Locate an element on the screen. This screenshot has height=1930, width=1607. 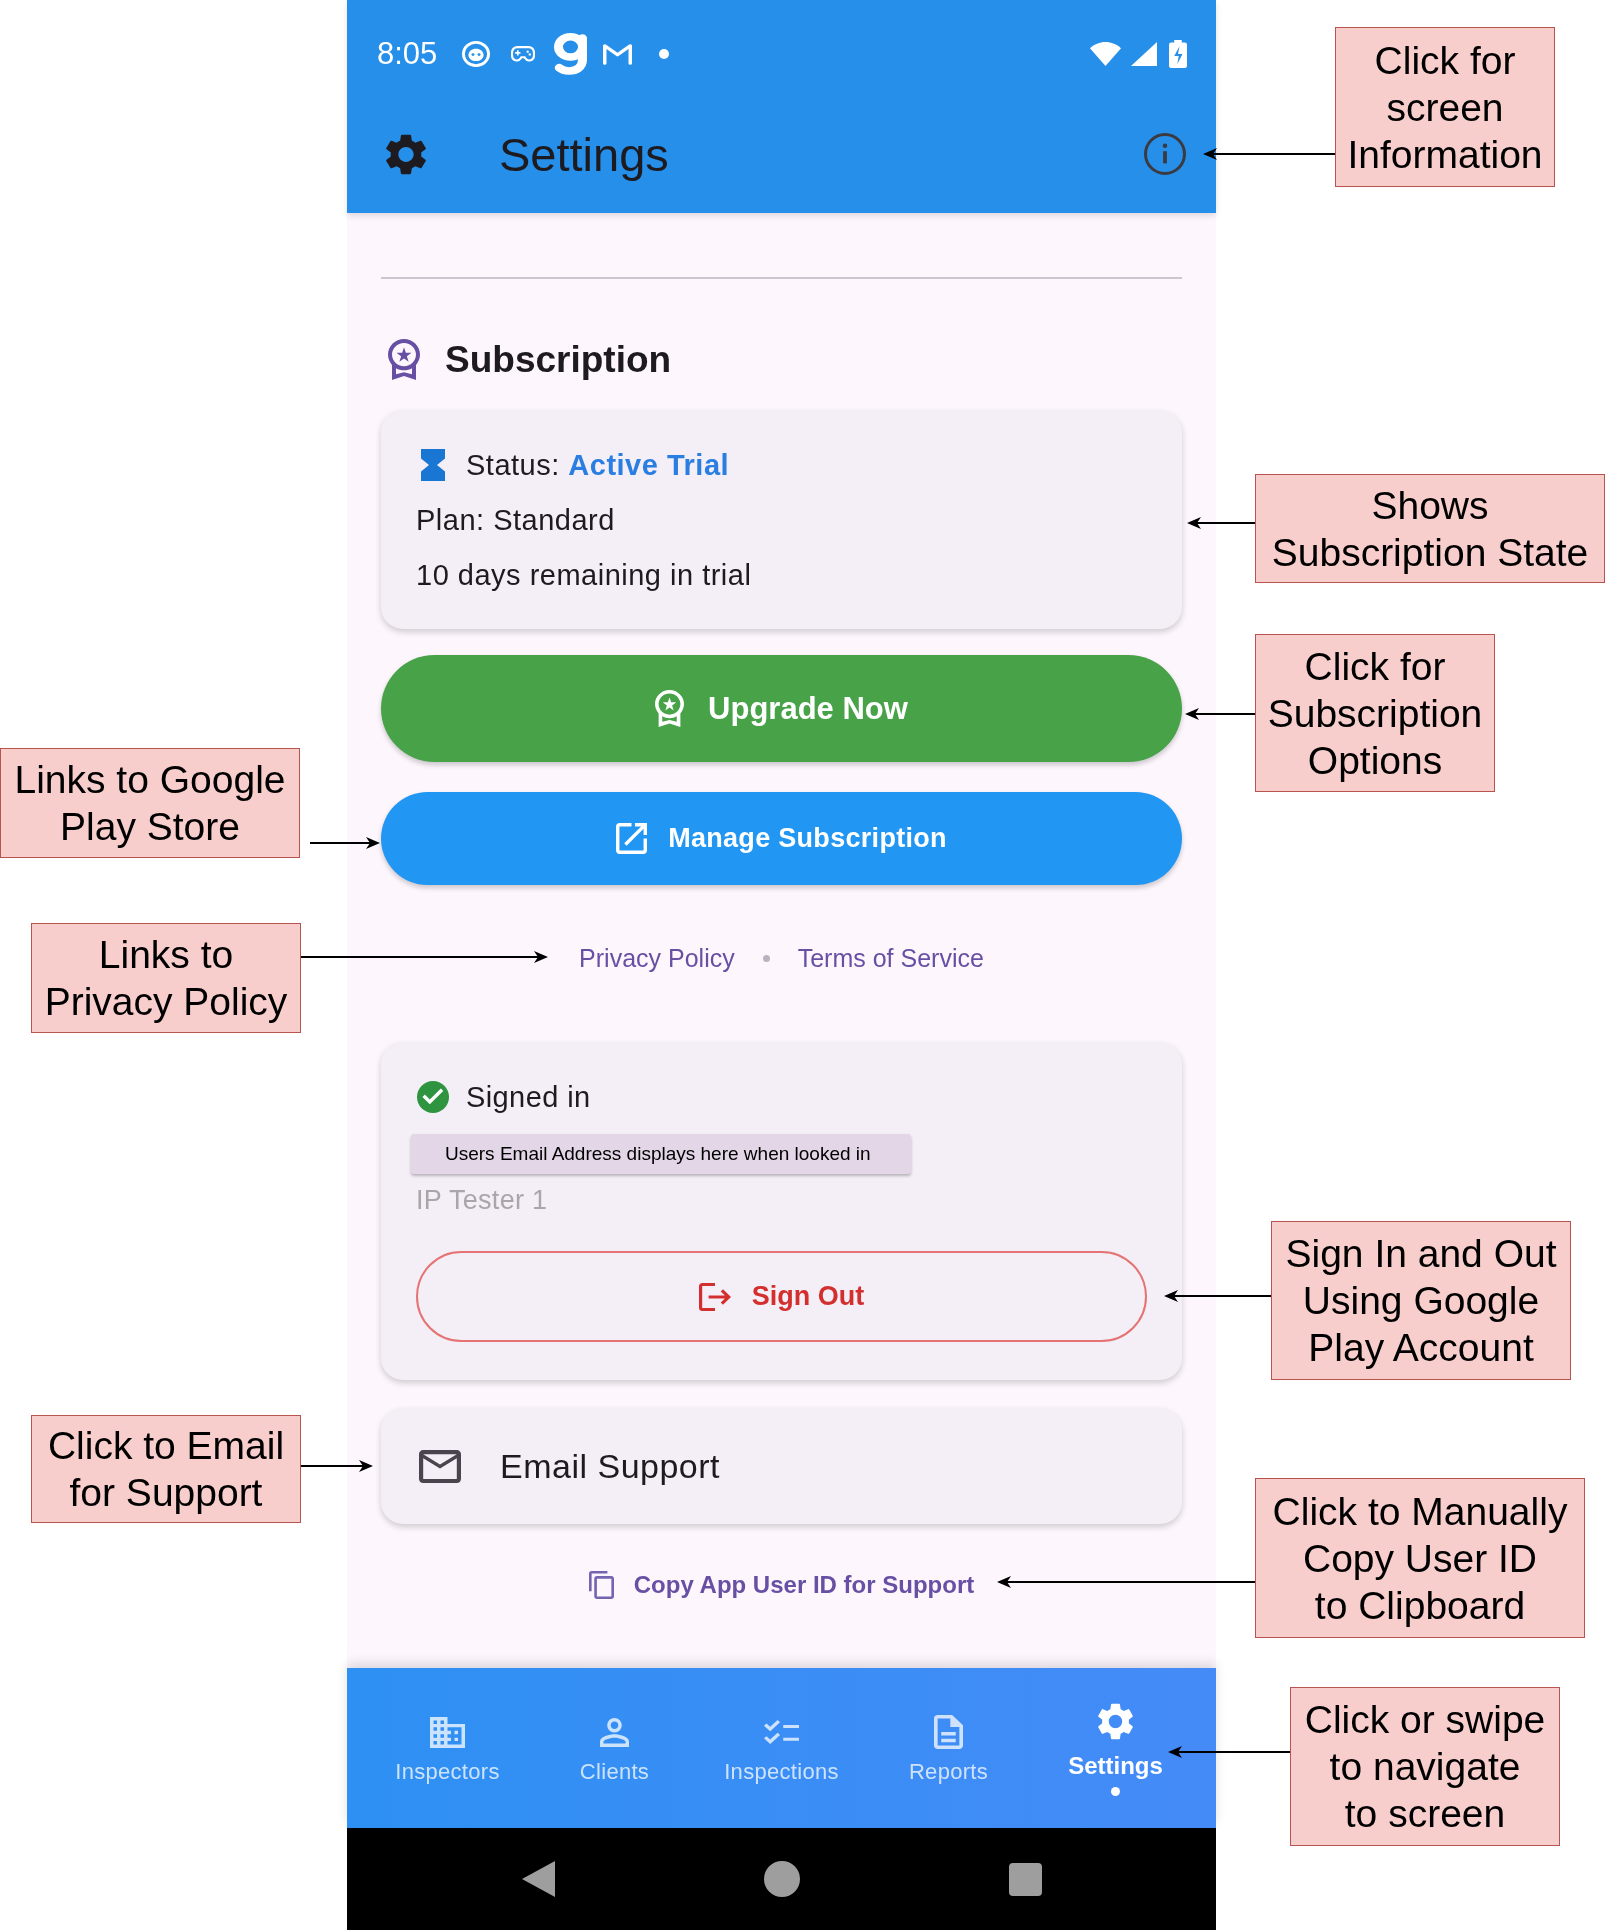
notification-dot-icon is located at coordinates (664, 54).